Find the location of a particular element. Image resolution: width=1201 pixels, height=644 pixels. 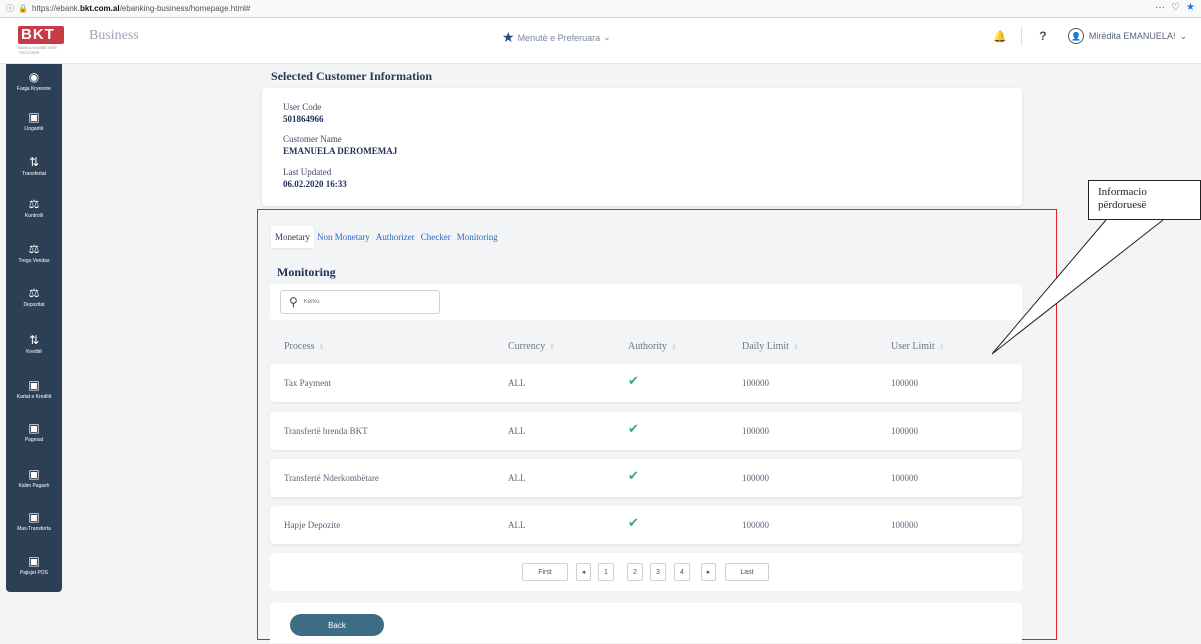

pager-first-button: First is located at coordinates (545, 572).